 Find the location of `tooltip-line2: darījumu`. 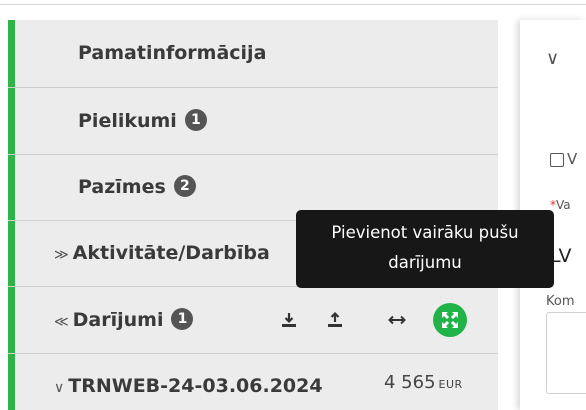

tooltip-line2: darījumu is located at coordinates (425, 262).